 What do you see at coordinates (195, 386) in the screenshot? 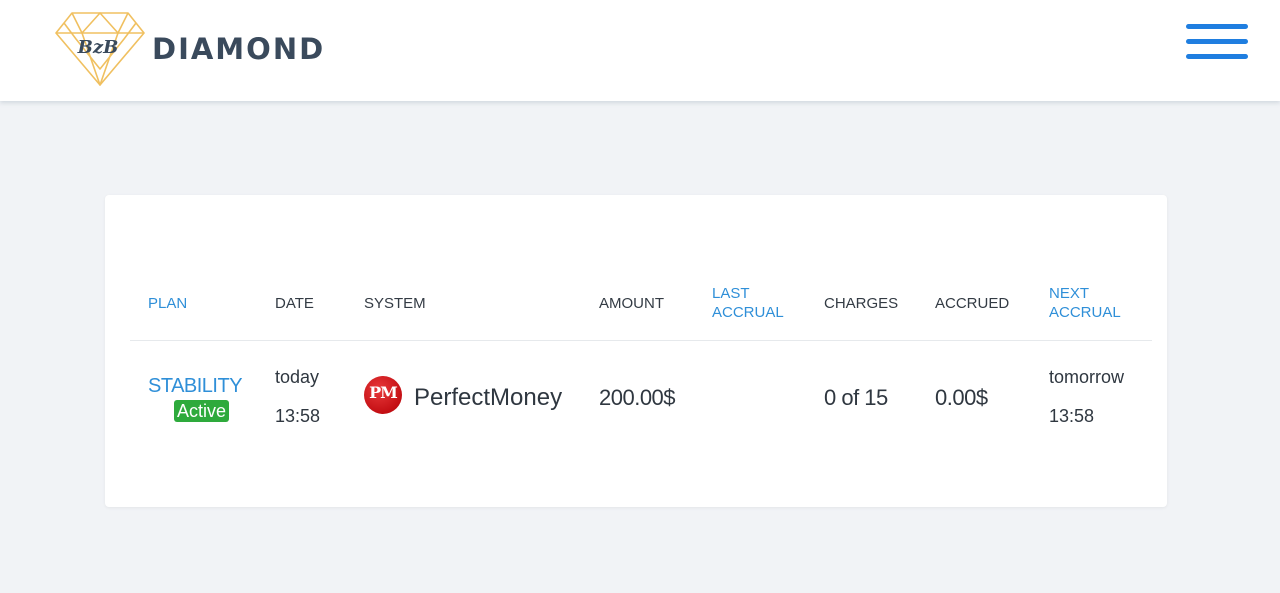
I see `plan-link: STABILITY` at bounding box center [195, 386].